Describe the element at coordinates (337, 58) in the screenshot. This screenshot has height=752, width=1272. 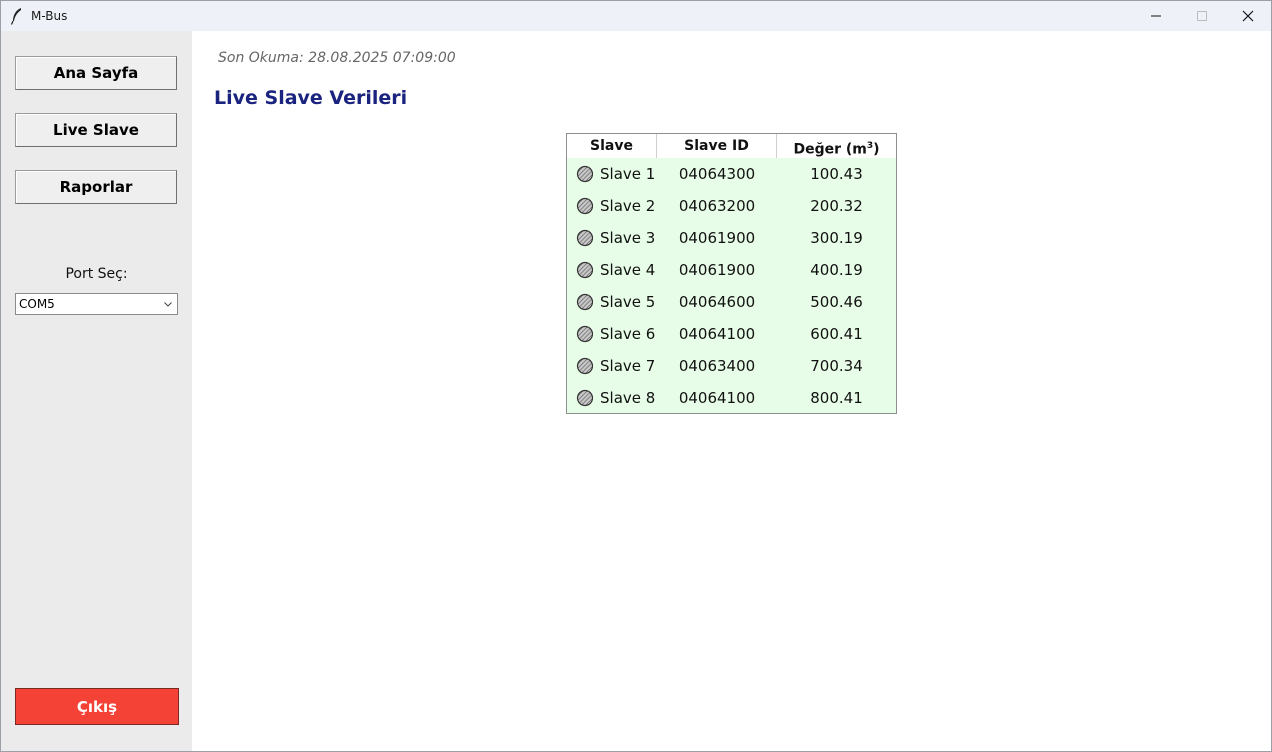
I see `last-read-timestamp: Son Okuma: 28.08.2025 07:09:00` at that location.